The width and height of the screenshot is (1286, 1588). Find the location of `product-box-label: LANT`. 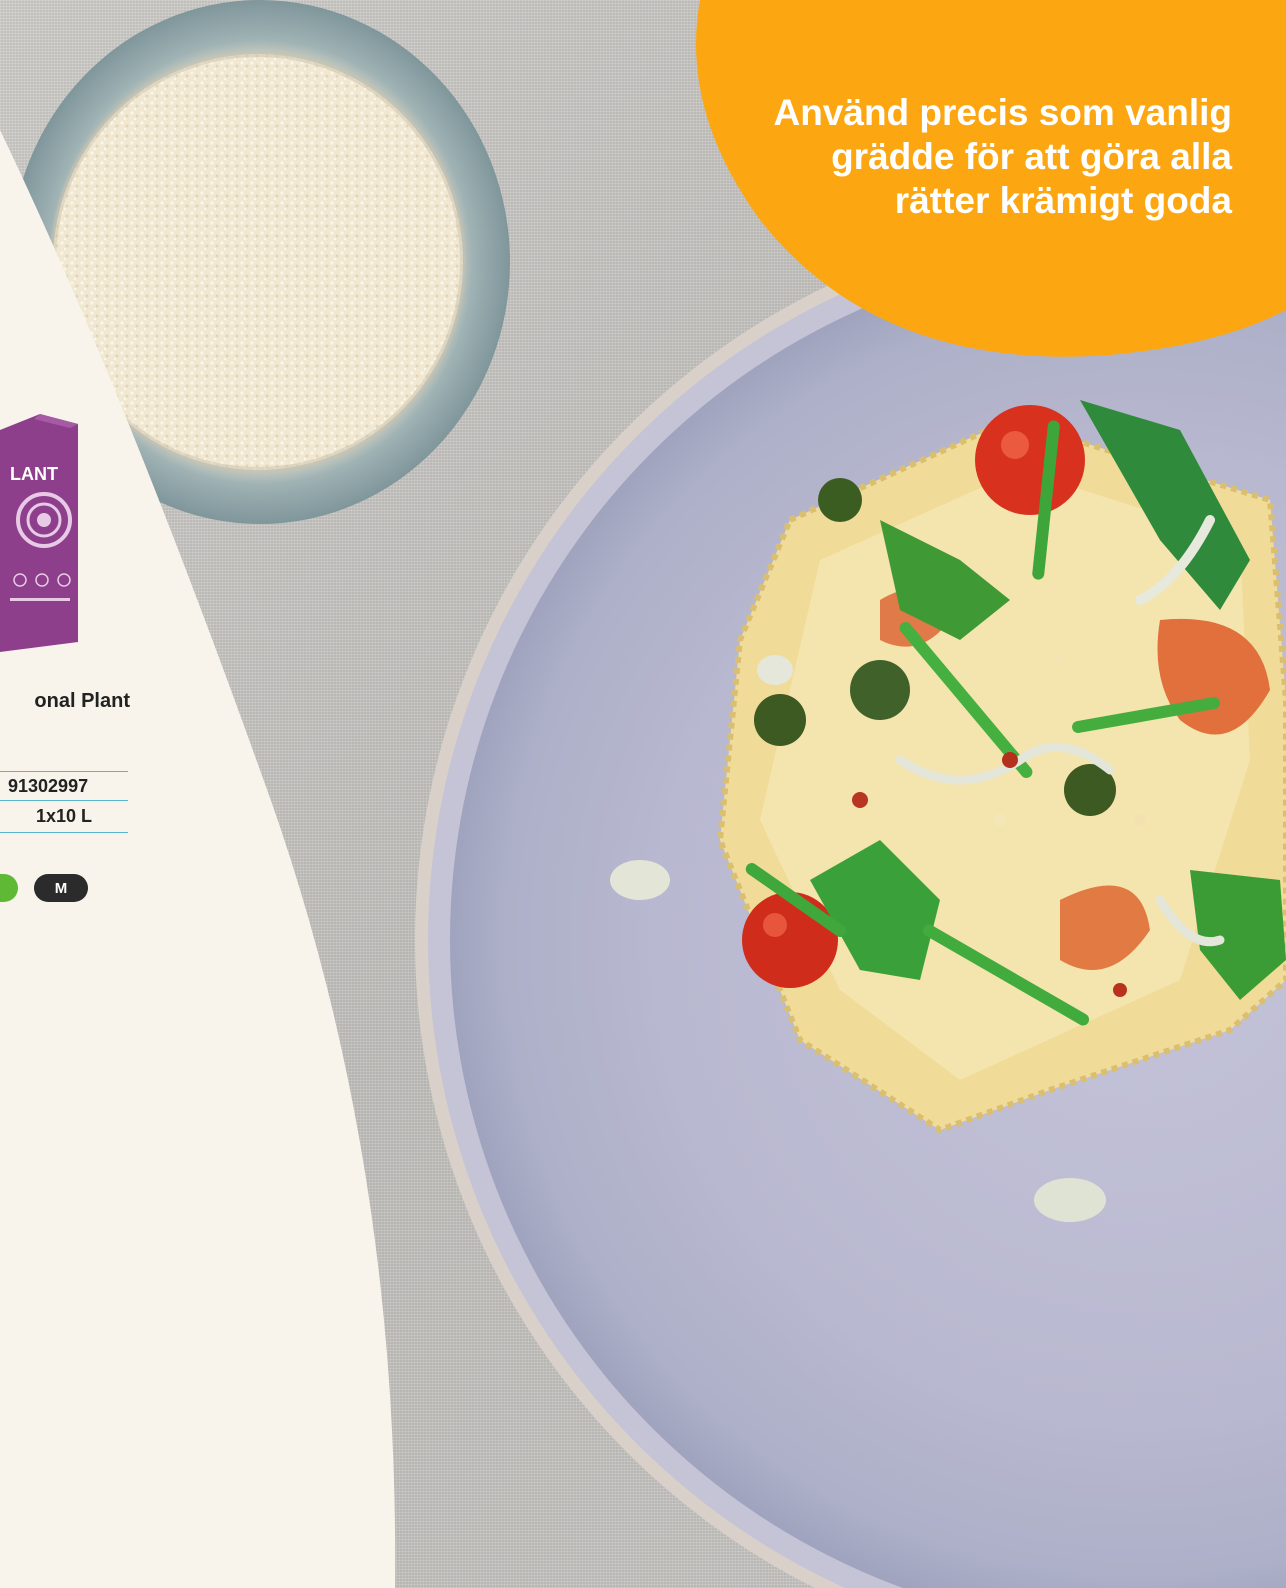

product-box-label: LANT is located at coordinates (34, 474).